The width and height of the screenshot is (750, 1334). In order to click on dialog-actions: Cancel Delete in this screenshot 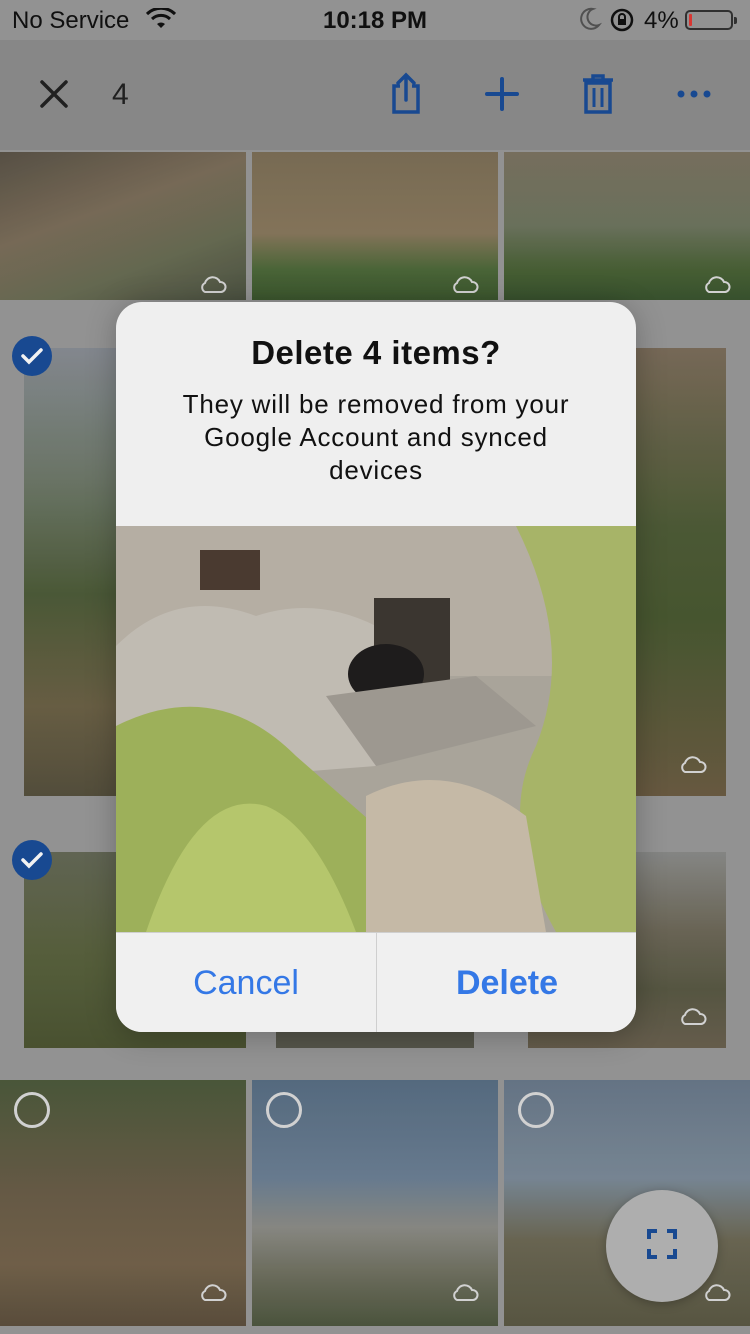, I will do `click(376, 982)`.